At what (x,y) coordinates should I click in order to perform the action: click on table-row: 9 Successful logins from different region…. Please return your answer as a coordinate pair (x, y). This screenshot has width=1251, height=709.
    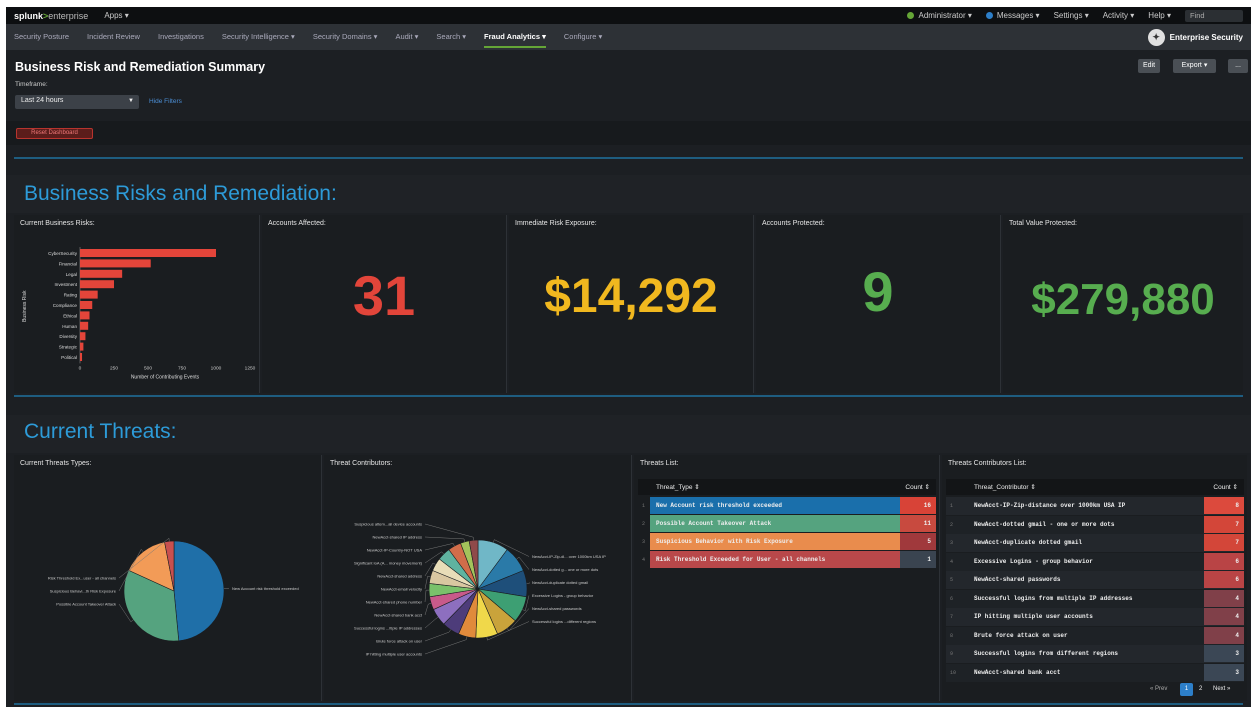
    Looking at the image, I should click on (1095, 654).